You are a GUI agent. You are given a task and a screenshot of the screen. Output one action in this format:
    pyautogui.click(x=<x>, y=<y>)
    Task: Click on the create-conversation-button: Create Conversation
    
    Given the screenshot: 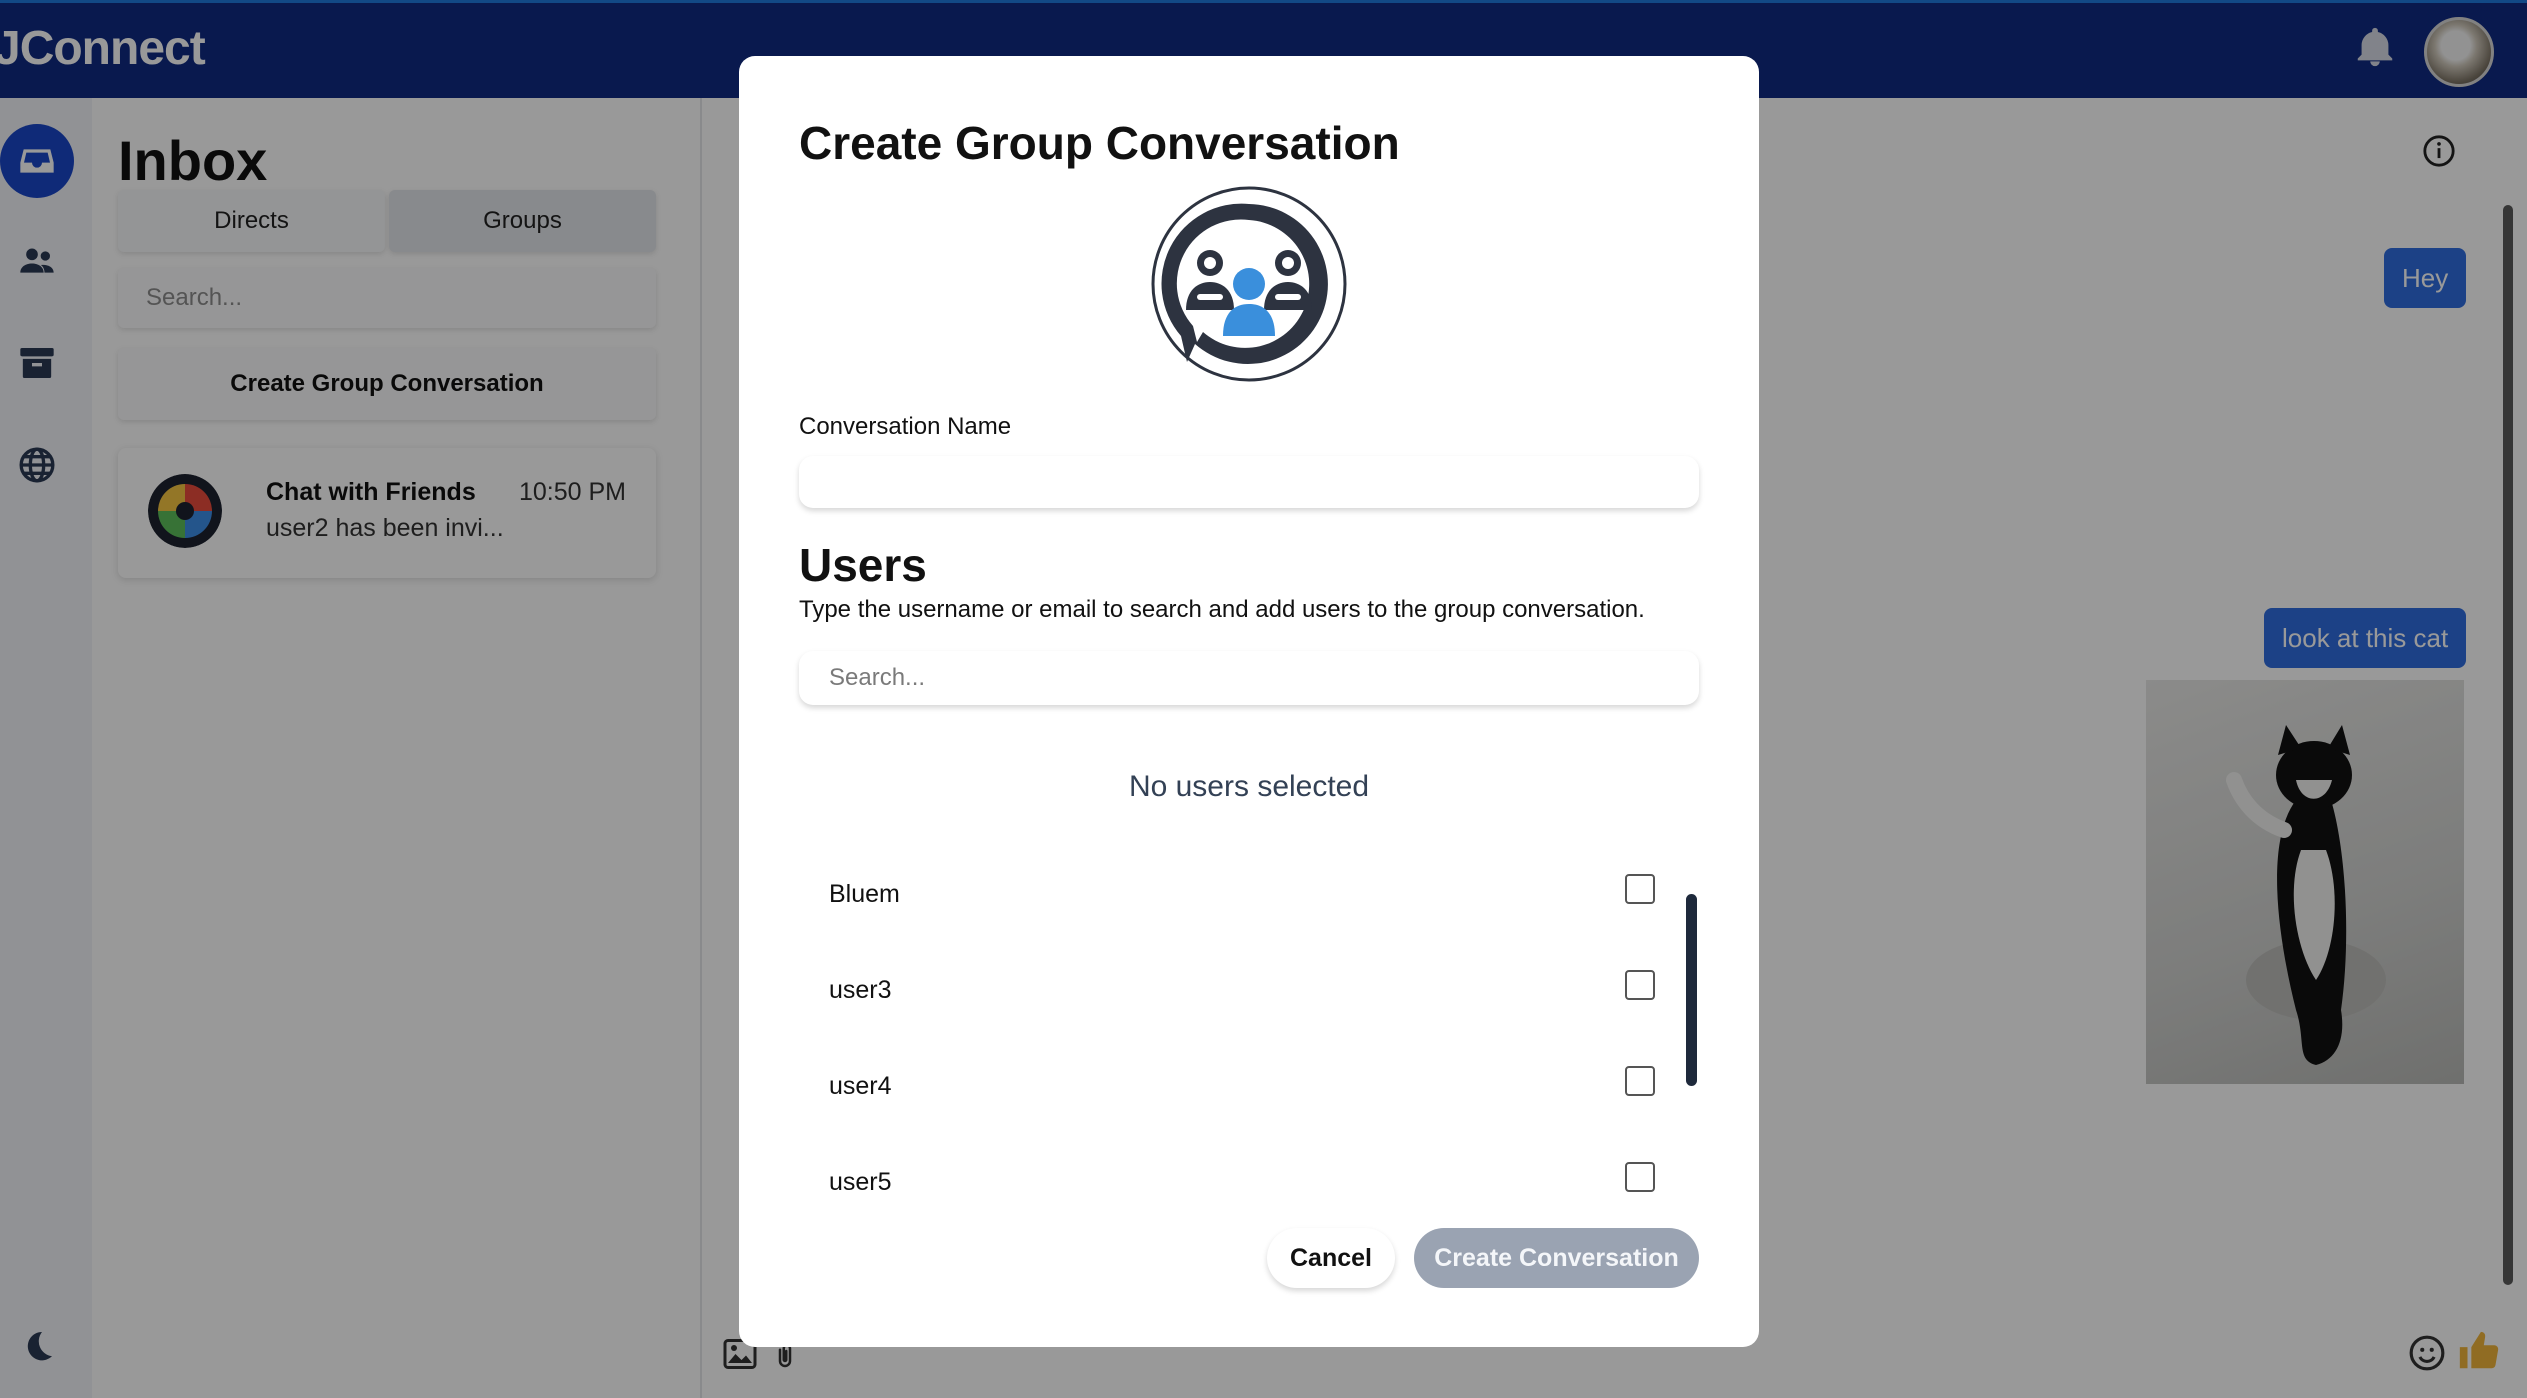 What is the action you would take?
    pyautogui.click(x=1556, y=1258)
    